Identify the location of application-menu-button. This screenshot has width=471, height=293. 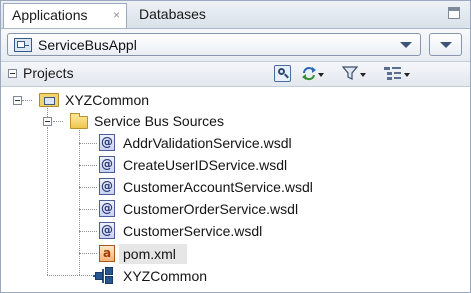
(445, 44).